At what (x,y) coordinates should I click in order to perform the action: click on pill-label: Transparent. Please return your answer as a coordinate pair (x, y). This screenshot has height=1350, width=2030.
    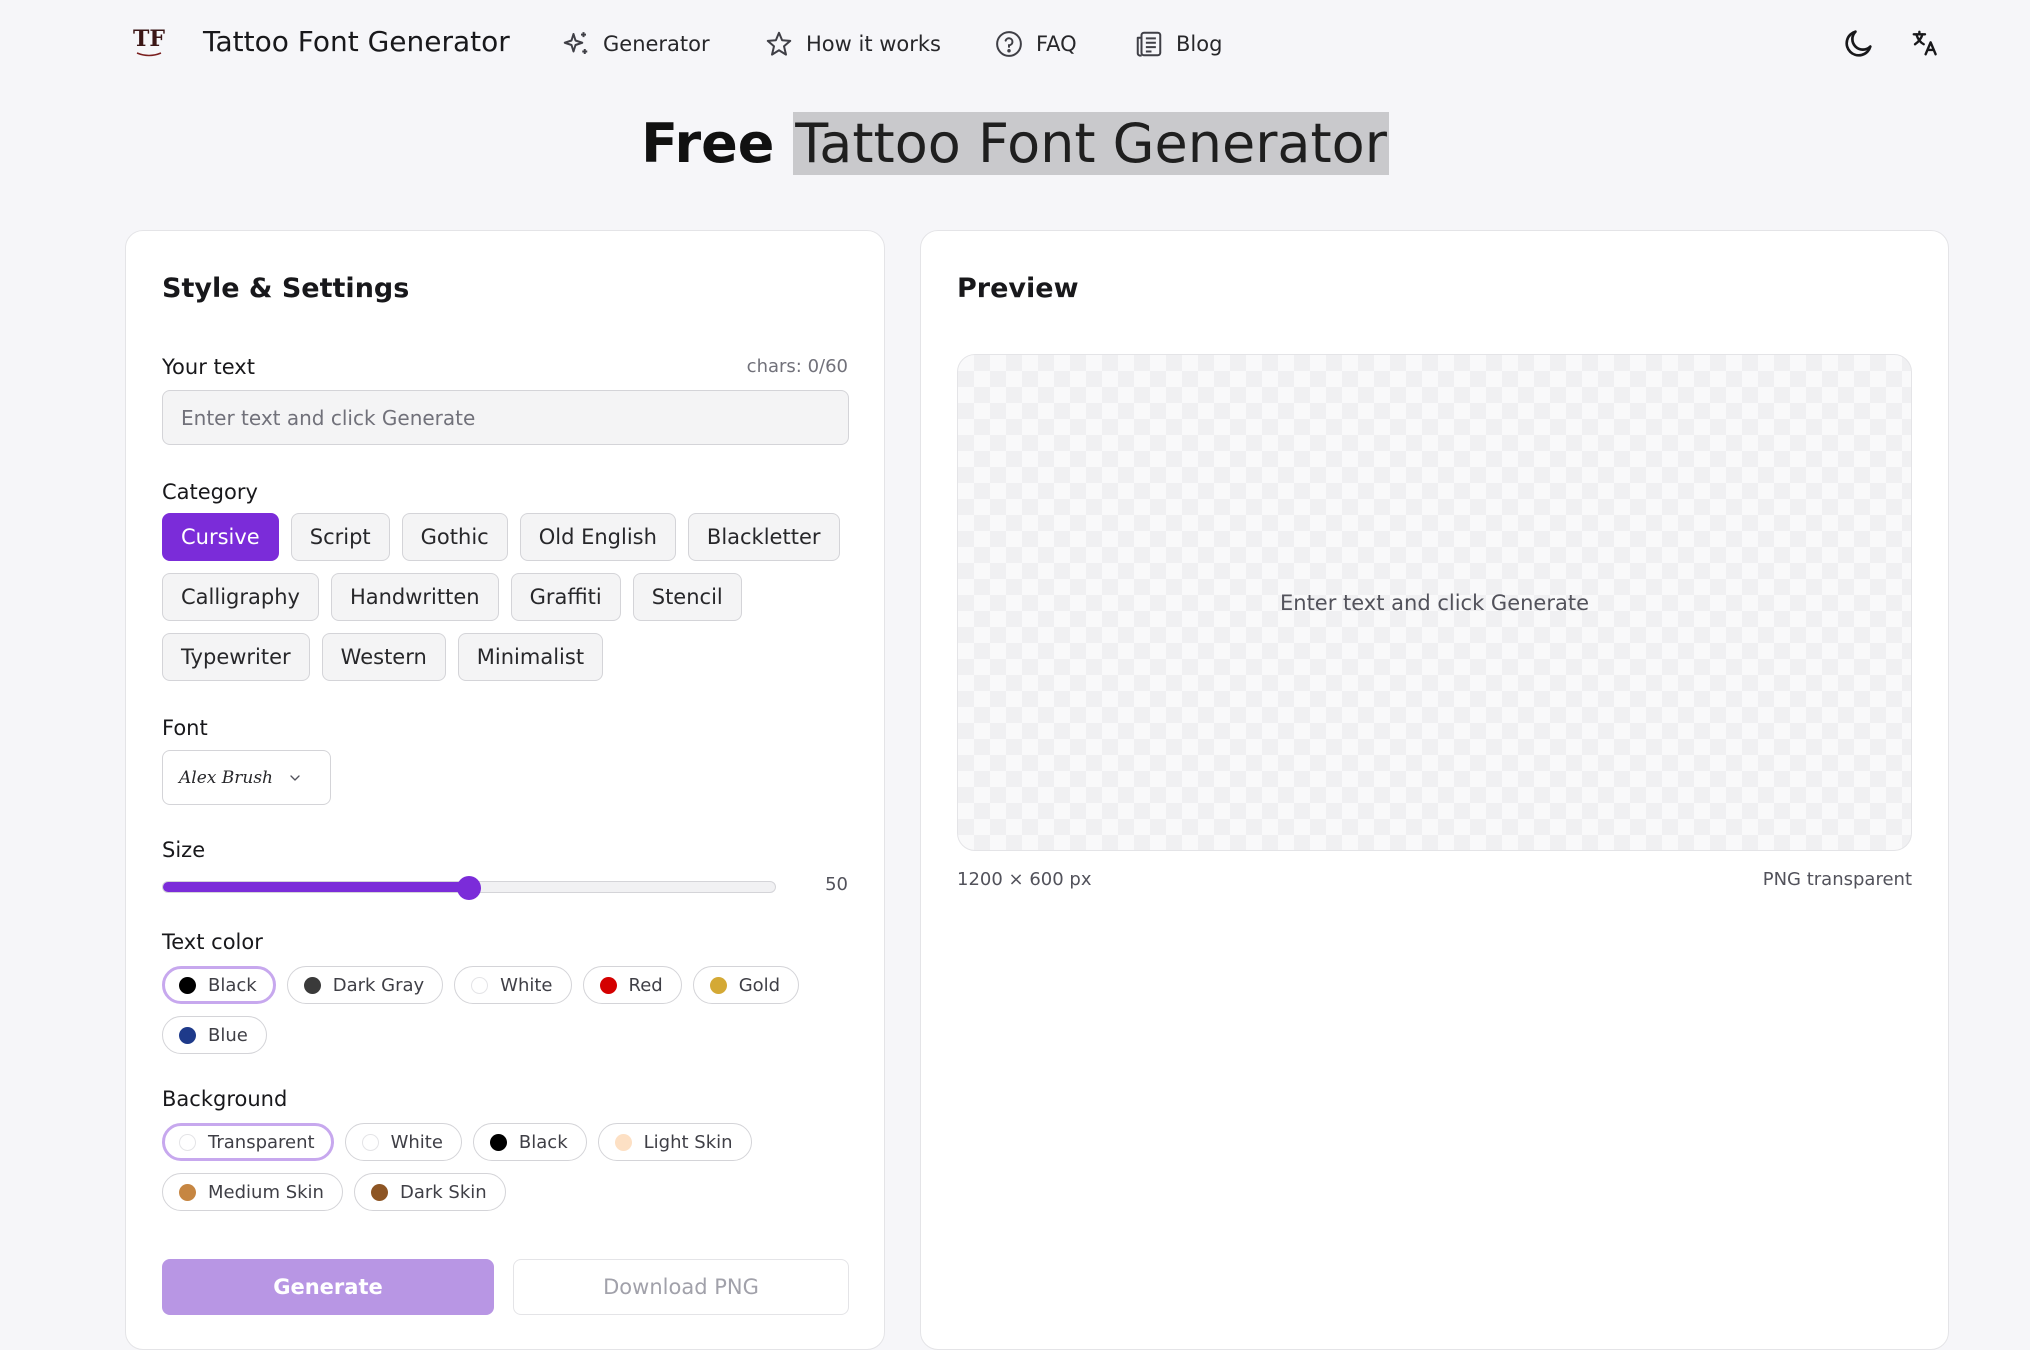
    Looking at the image, I should click on (261, 1142).